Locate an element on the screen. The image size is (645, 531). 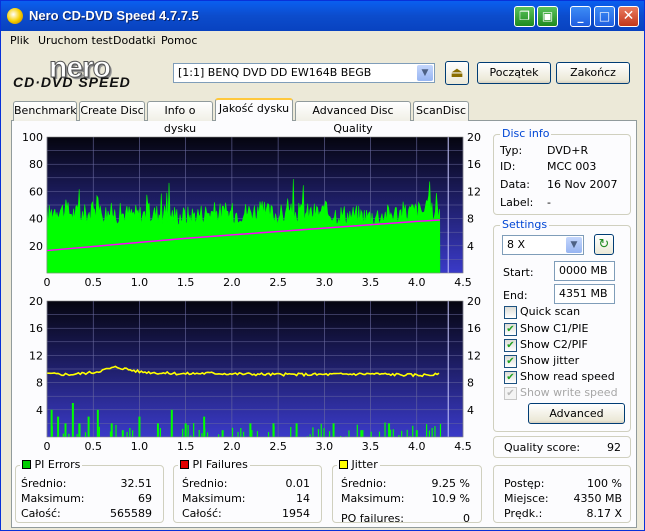
pi-errors-avg-label: Średnio: is located at coordinates (44, 483).